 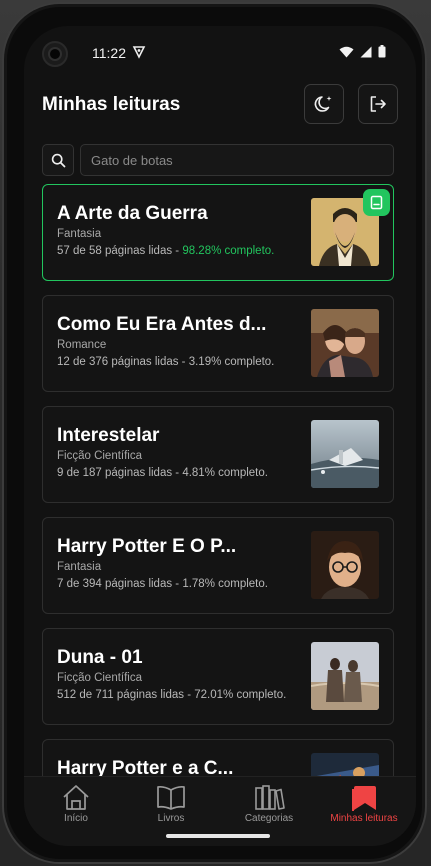 I want to click on front-camera, so click(x=55, y=54).